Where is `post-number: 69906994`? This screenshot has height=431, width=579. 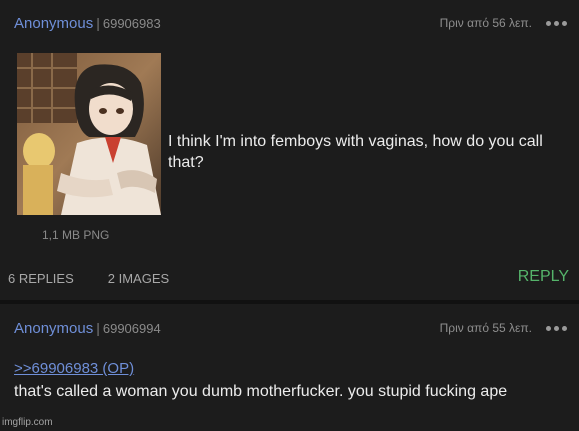 post-number: 69906994 is located at coordinates (132, 328).